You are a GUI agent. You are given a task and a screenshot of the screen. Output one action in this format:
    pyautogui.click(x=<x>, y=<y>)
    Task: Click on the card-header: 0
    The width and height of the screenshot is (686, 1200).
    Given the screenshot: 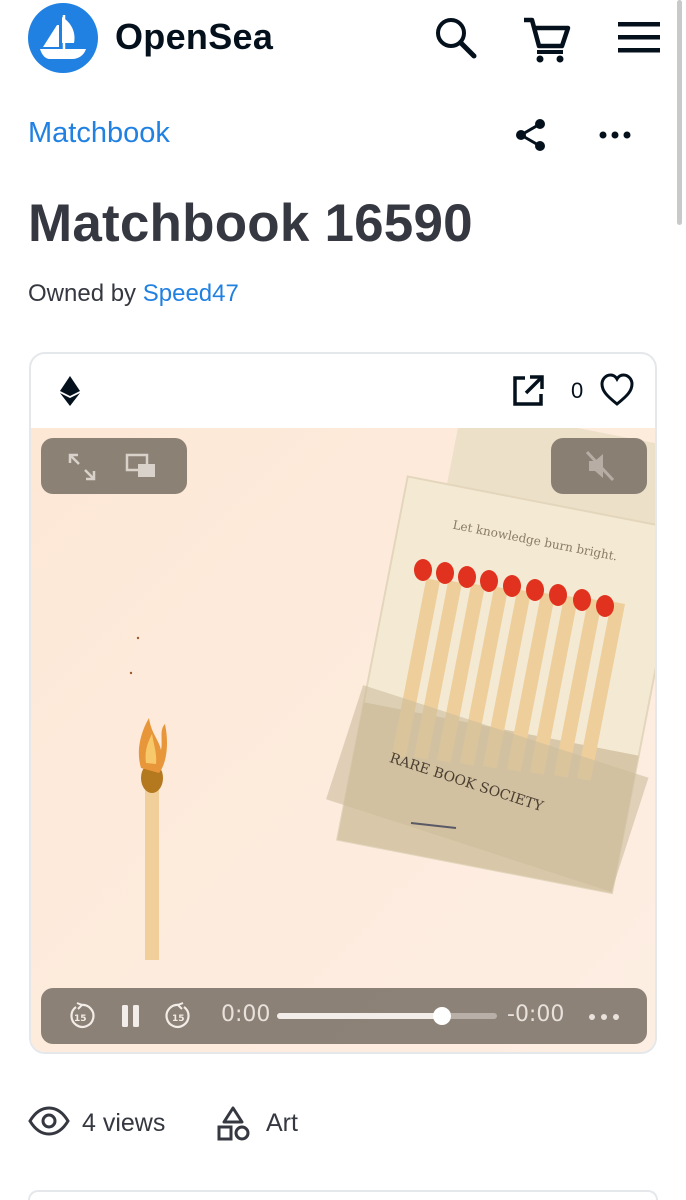 What is the action you would take?
    pyautogui.click(x=343, y=391)
    